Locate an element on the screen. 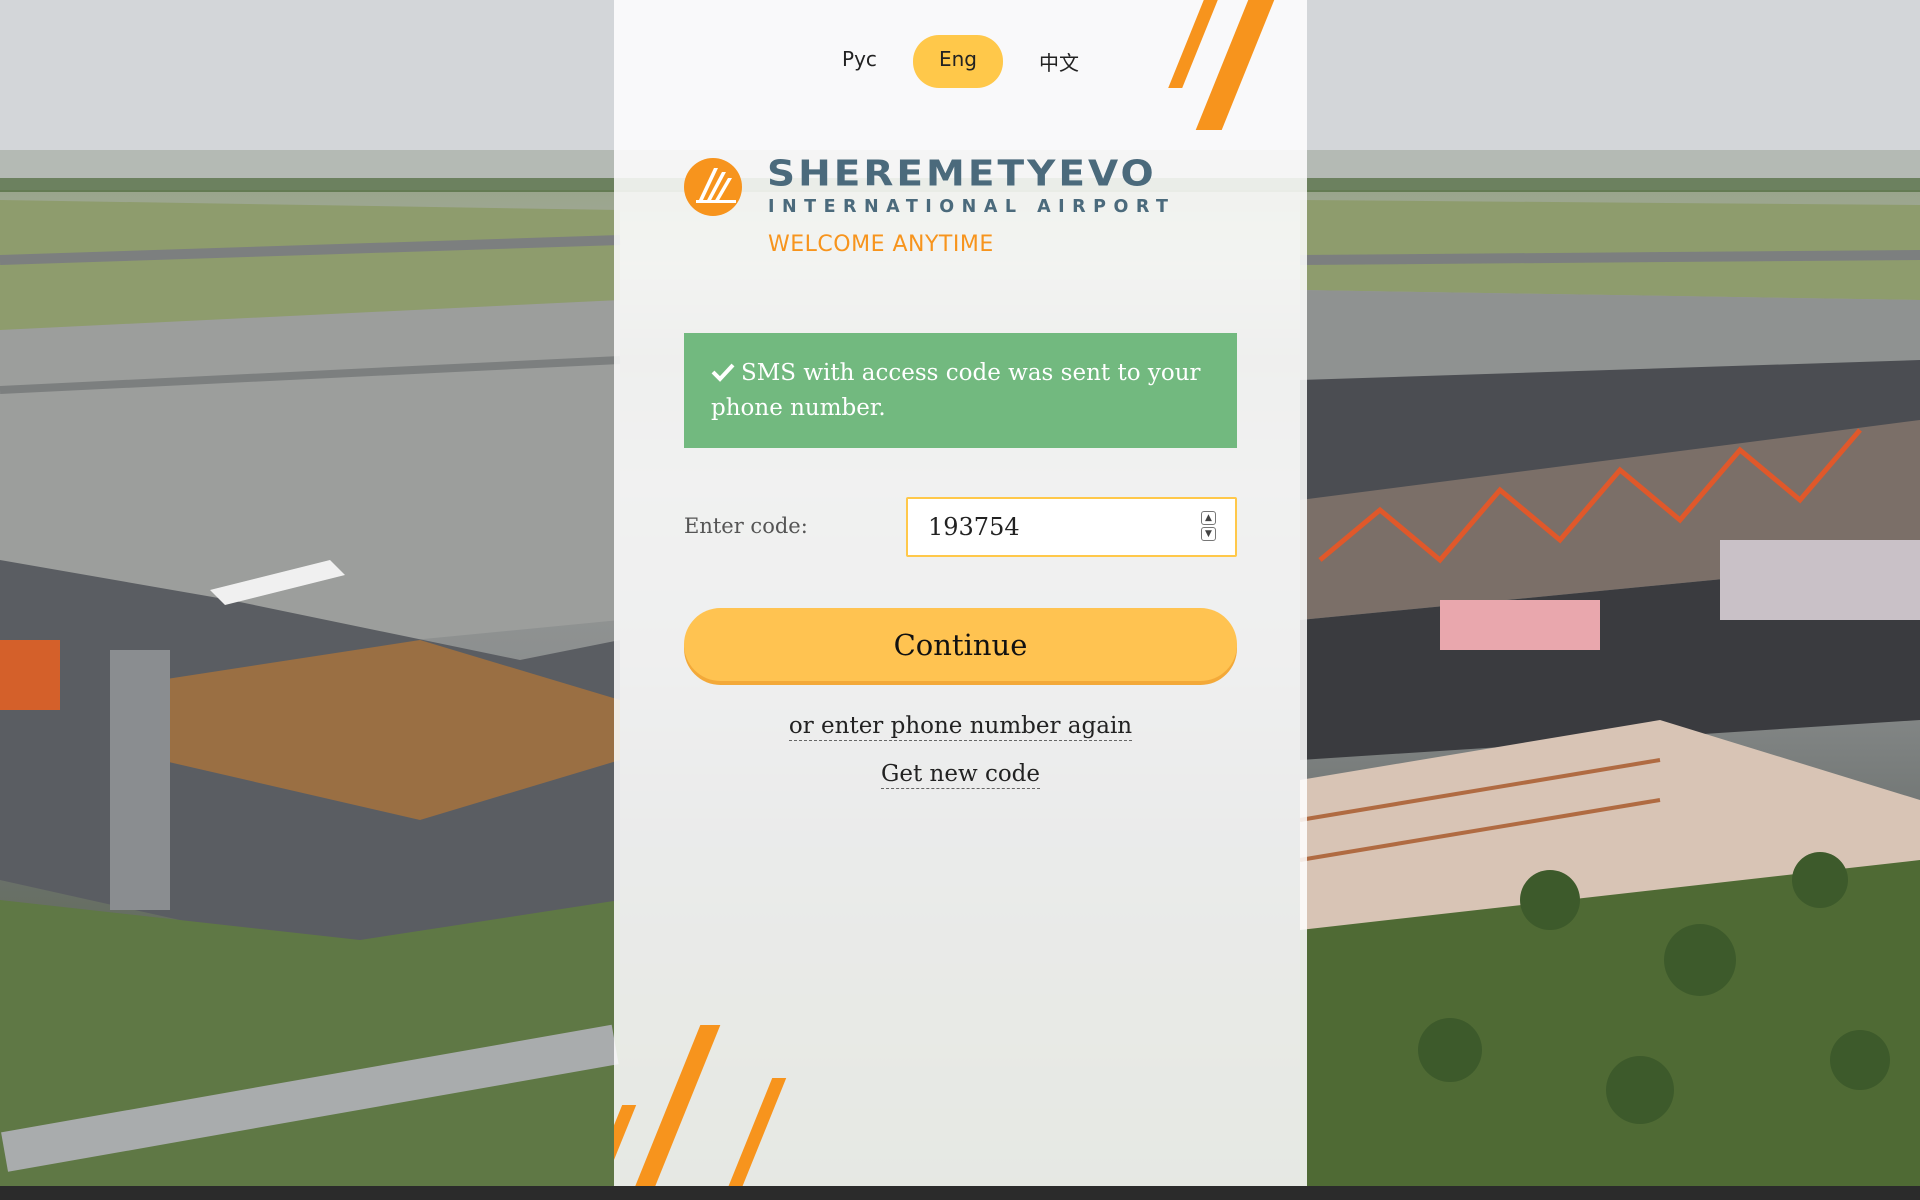  logo-title: SHEREMETYEVO is located at coordinates (962, 174).